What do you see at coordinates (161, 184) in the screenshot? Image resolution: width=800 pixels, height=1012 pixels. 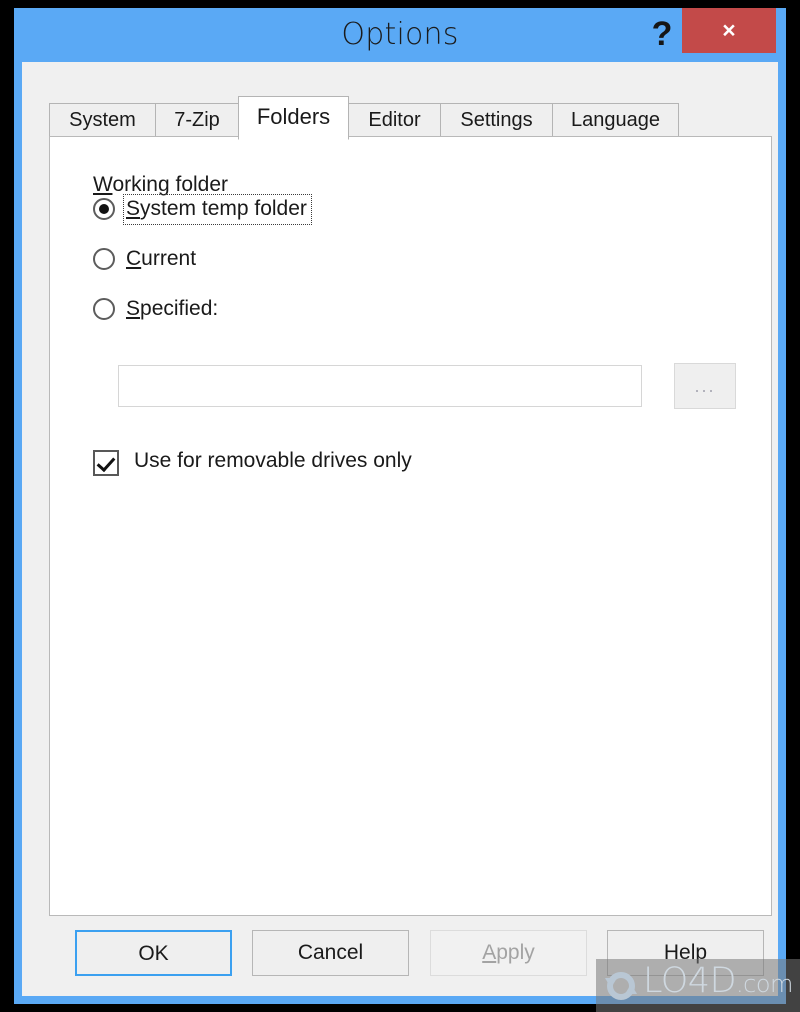 I see `working-folder-group-label: Working folder` at bounding box center [161, 184].